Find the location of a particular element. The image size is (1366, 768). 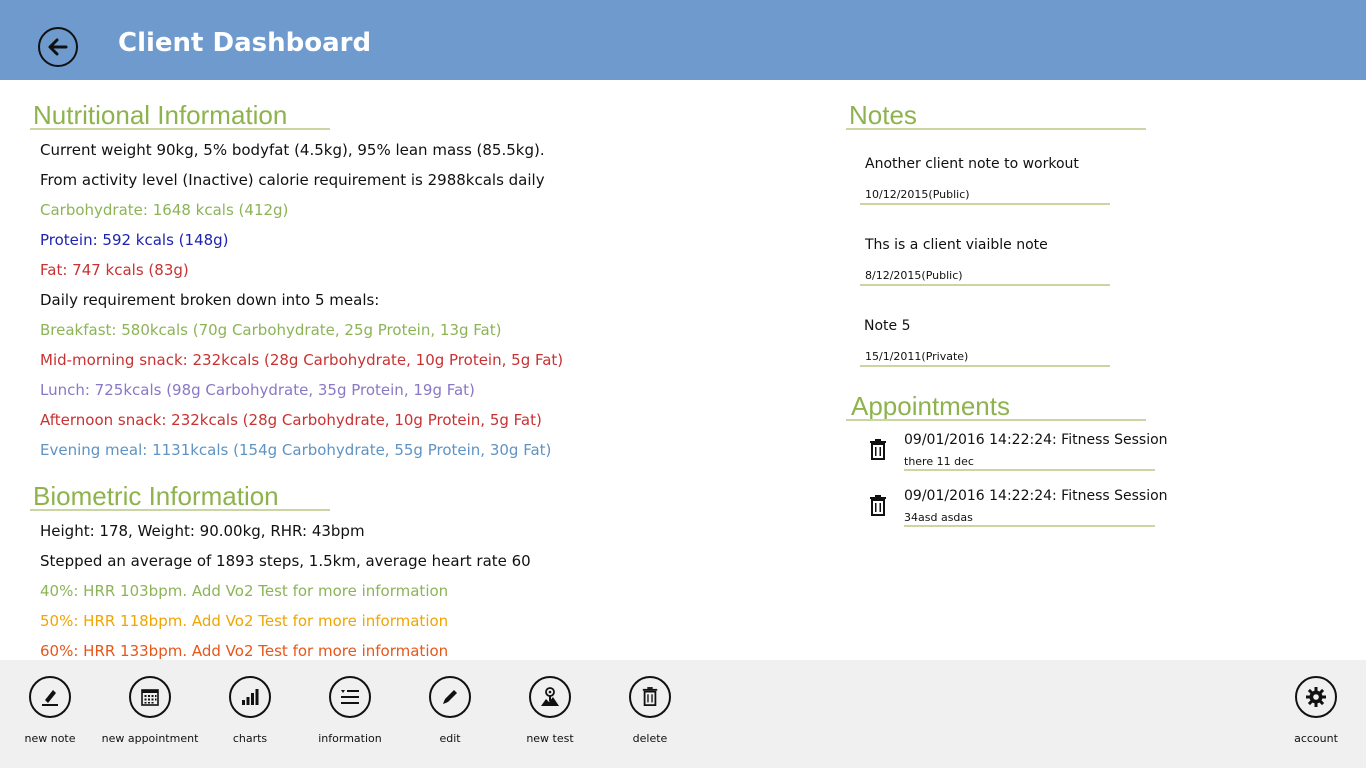

nutrition-line-protein: Protein: 592 kcals (148g) is located at coordinates (134, 240).